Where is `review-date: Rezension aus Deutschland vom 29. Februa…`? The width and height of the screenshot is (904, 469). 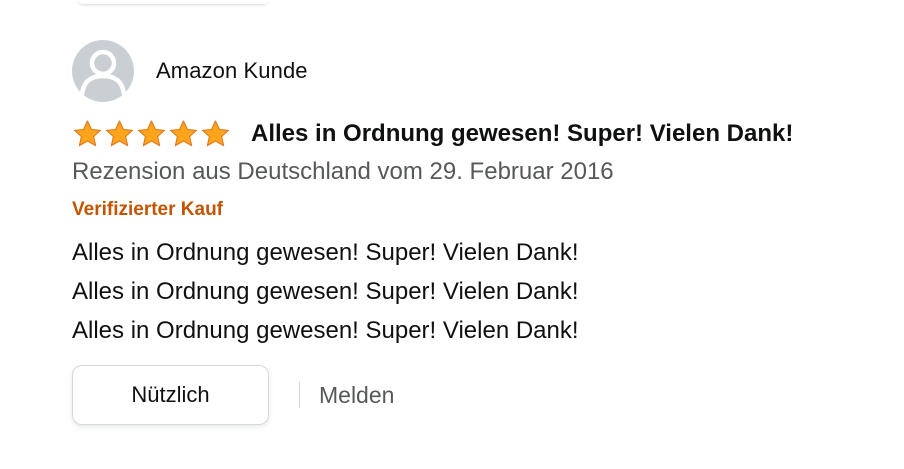 review-date: Rezension aus Deutschland vom 29. Februa… is located at coordinates (343, 171).